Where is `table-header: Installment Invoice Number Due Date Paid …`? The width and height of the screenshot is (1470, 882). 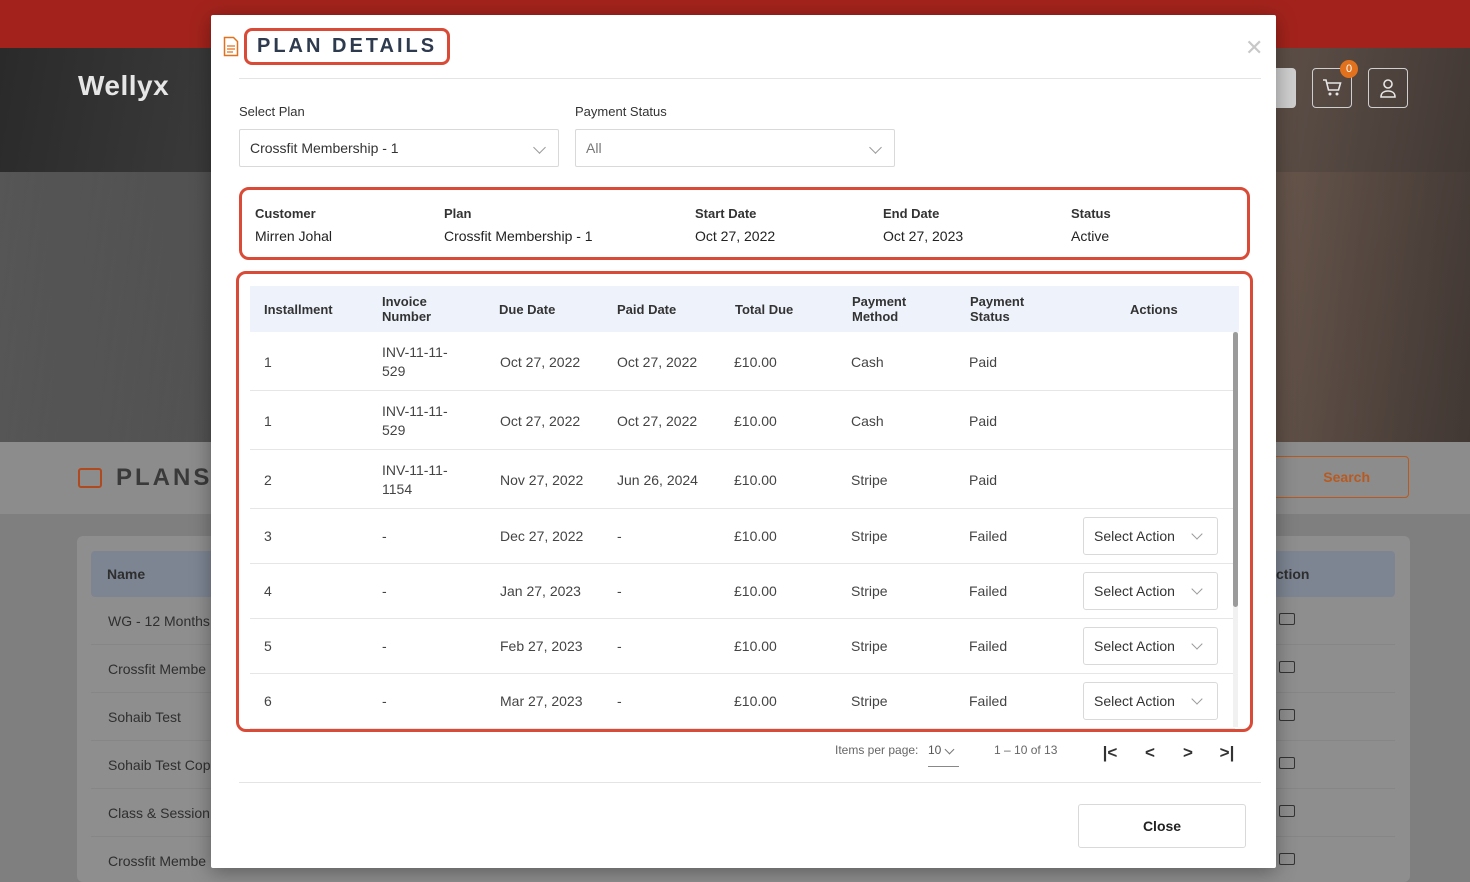
table-header: Installment Invoice Number Due Date Paid … is located at coordinates (744, 309).